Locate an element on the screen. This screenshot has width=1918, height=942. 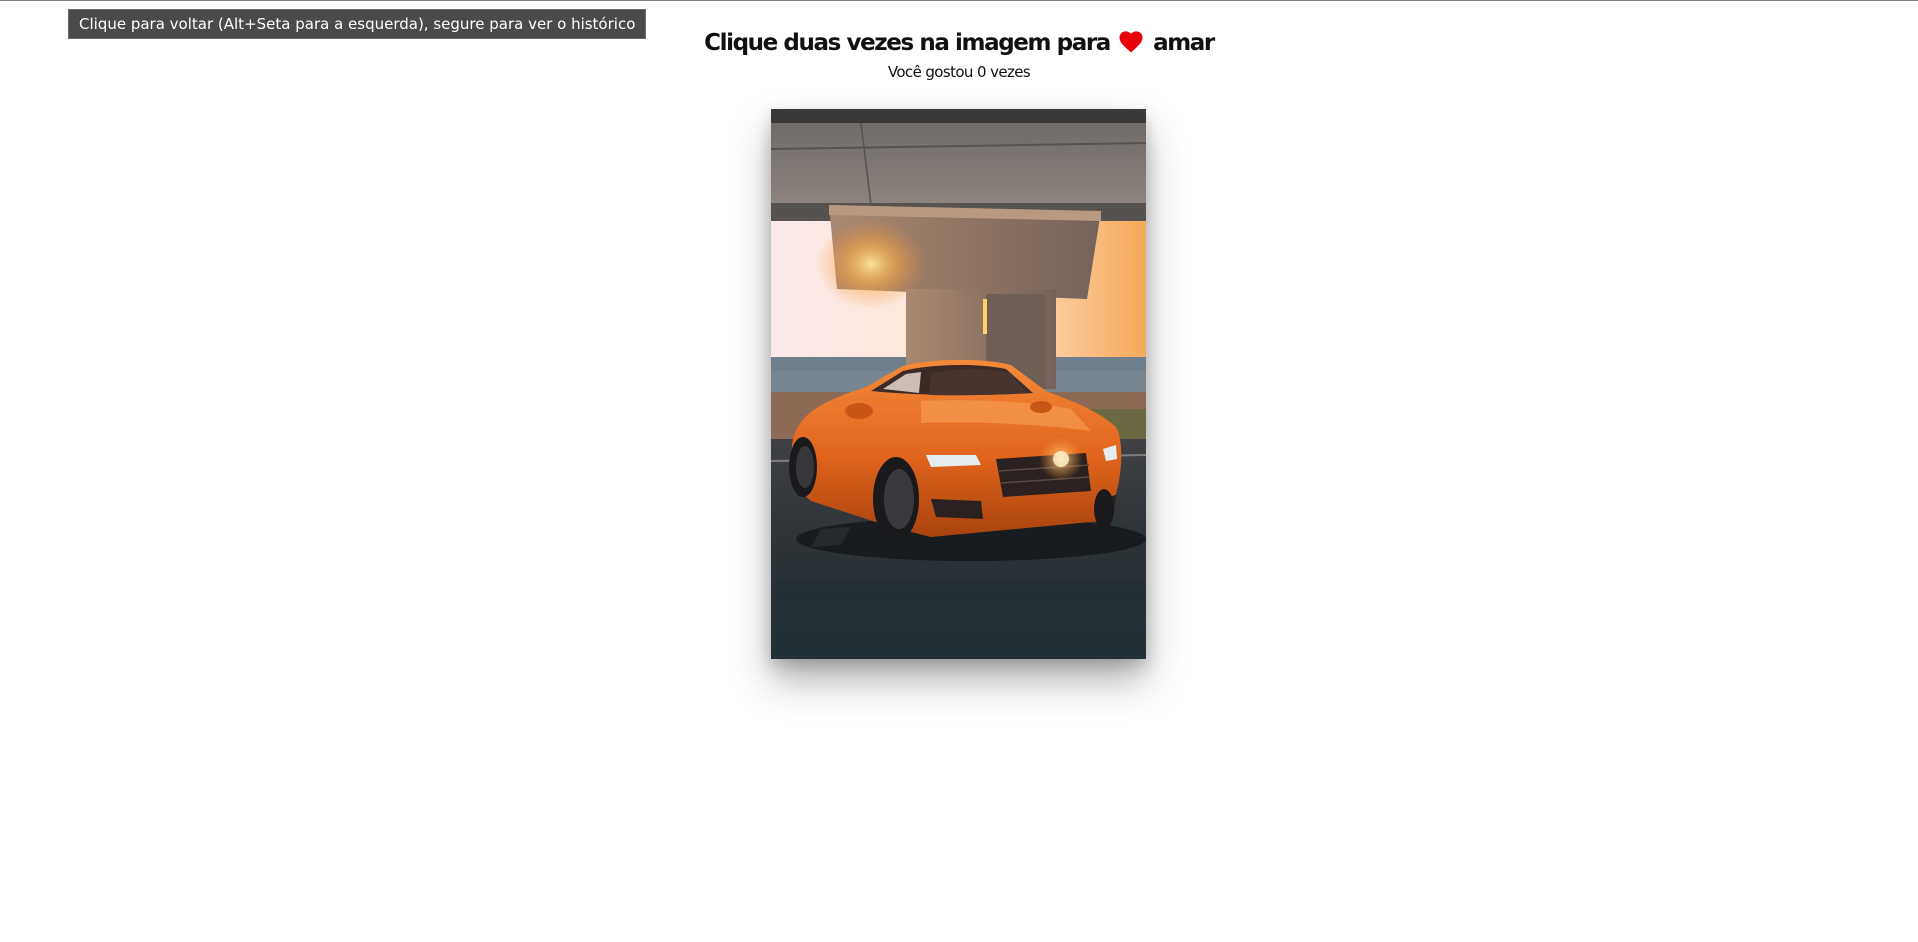
car-photo-illustration is located at coordinates (958, 384).